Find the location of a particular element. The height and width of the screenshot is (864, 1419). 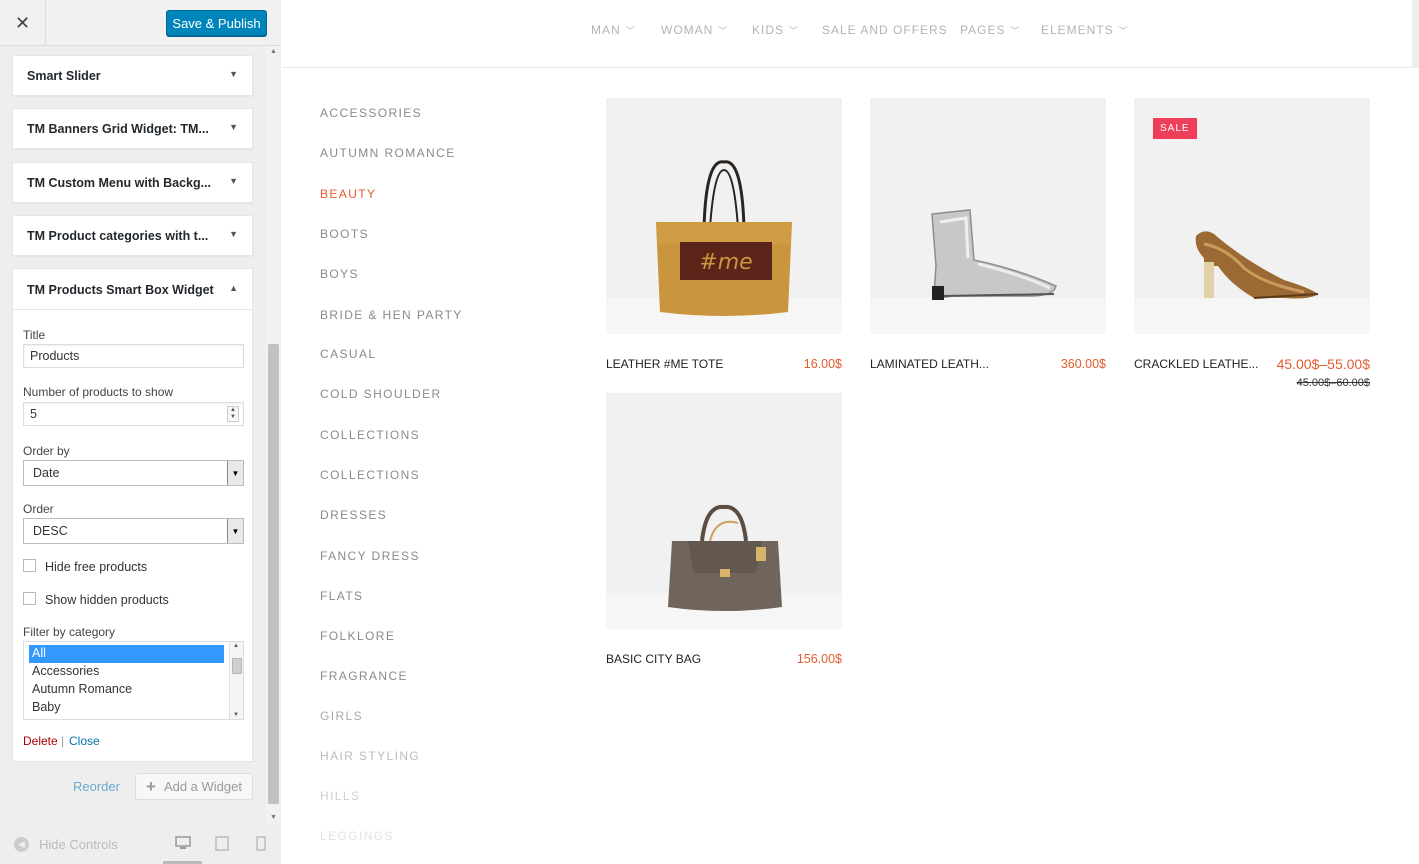

tote-bag-image: #me is located at coordinates (724, 238).